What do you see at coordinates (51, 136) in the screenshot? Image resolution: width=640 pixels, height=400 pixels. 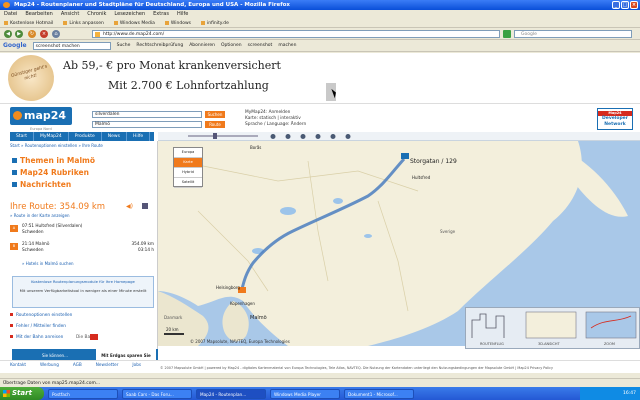 I see `tab-mymap24: MyMap24` at bounding box center [51, 136].